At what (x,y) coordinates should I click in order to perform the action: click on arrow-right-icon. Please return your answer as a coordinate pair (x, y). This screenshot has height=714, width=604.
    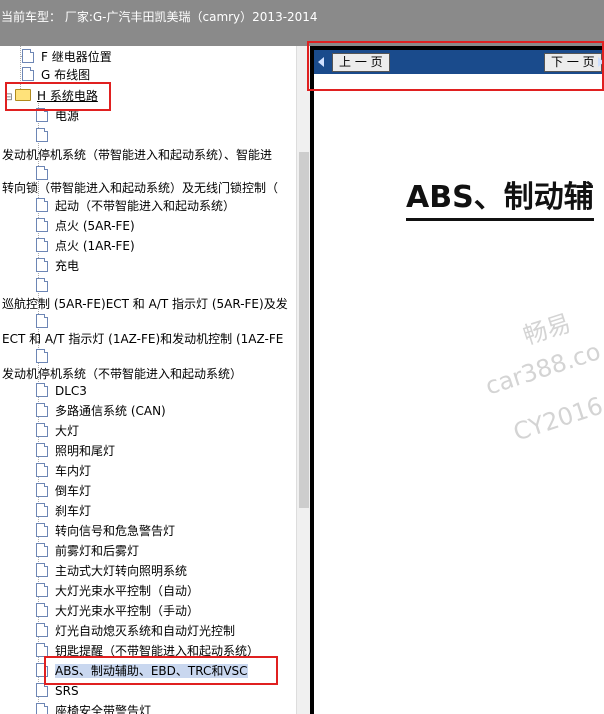
    Looking at the image, I should click on (601, 62).